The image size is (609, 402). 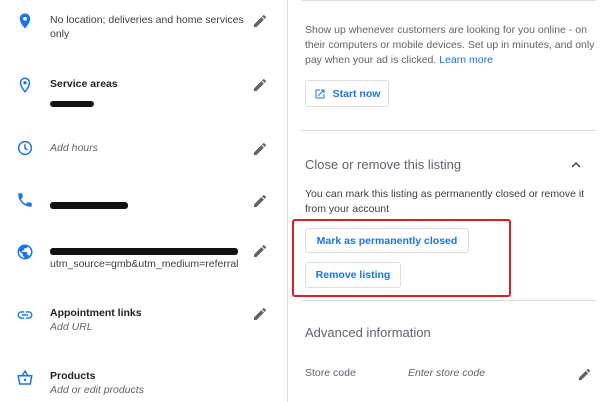 I want to click on edit-location-pencil-icon, so click(x=260, y=21).